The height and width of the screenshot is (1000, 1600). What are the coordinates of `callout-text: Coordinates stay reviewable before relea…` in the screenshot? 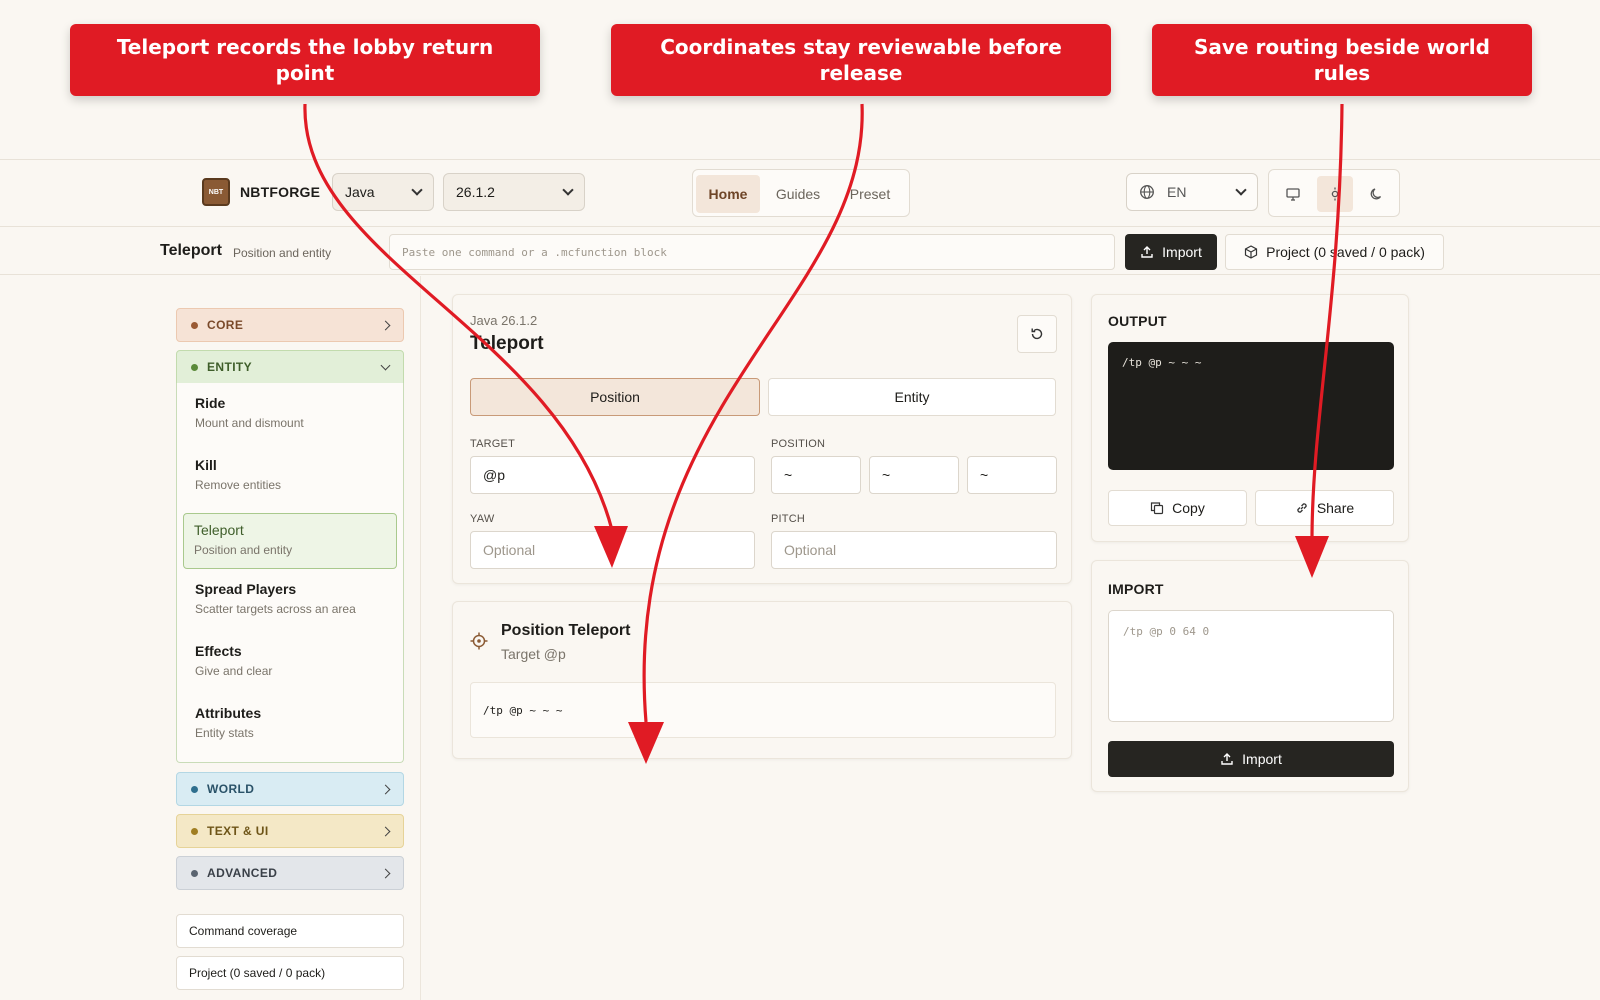 It's located at (861, 60).